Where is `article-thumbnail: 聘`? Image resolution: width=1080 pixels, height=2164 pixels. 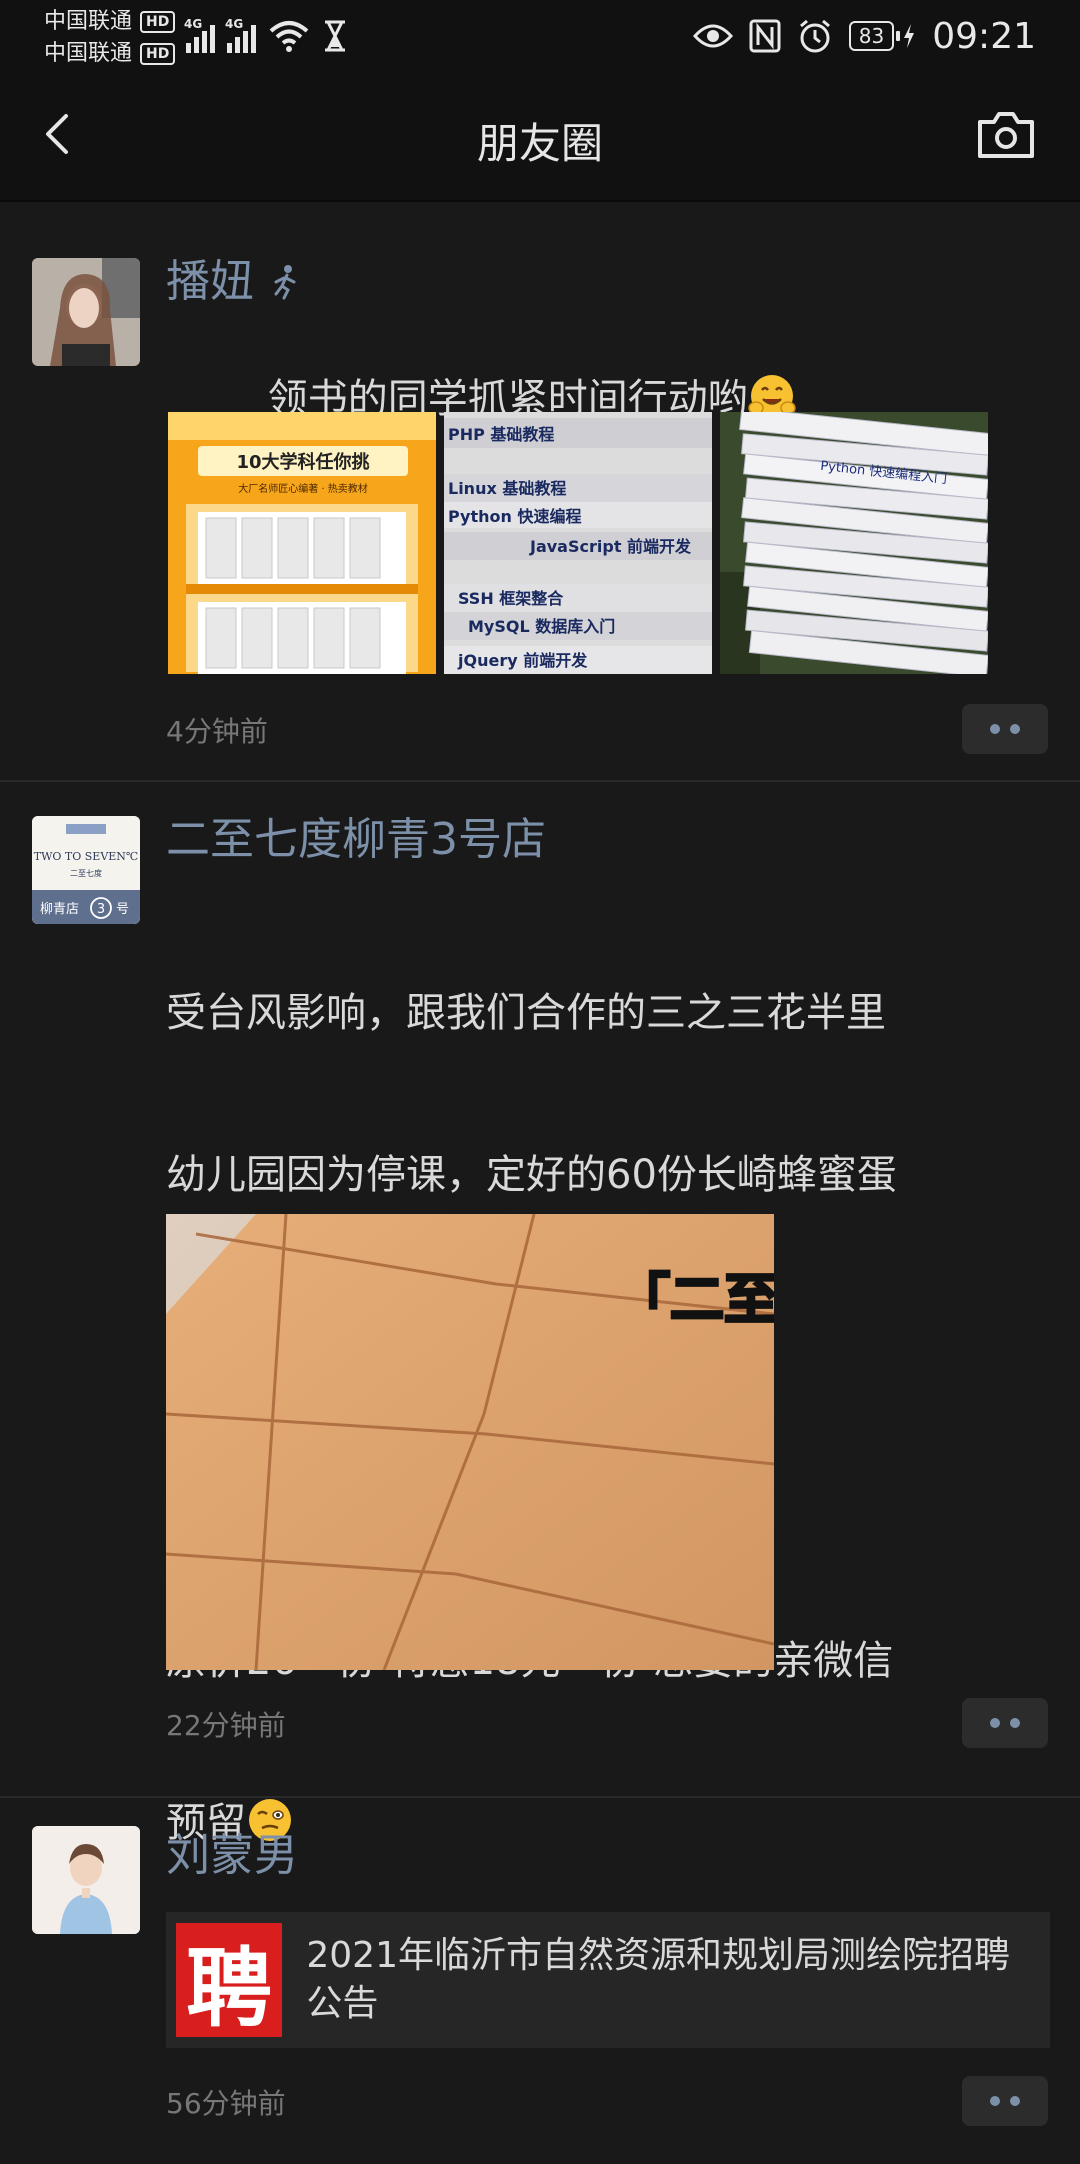 article-thumbnail: 聘 is located at coordinates (229, 1981).